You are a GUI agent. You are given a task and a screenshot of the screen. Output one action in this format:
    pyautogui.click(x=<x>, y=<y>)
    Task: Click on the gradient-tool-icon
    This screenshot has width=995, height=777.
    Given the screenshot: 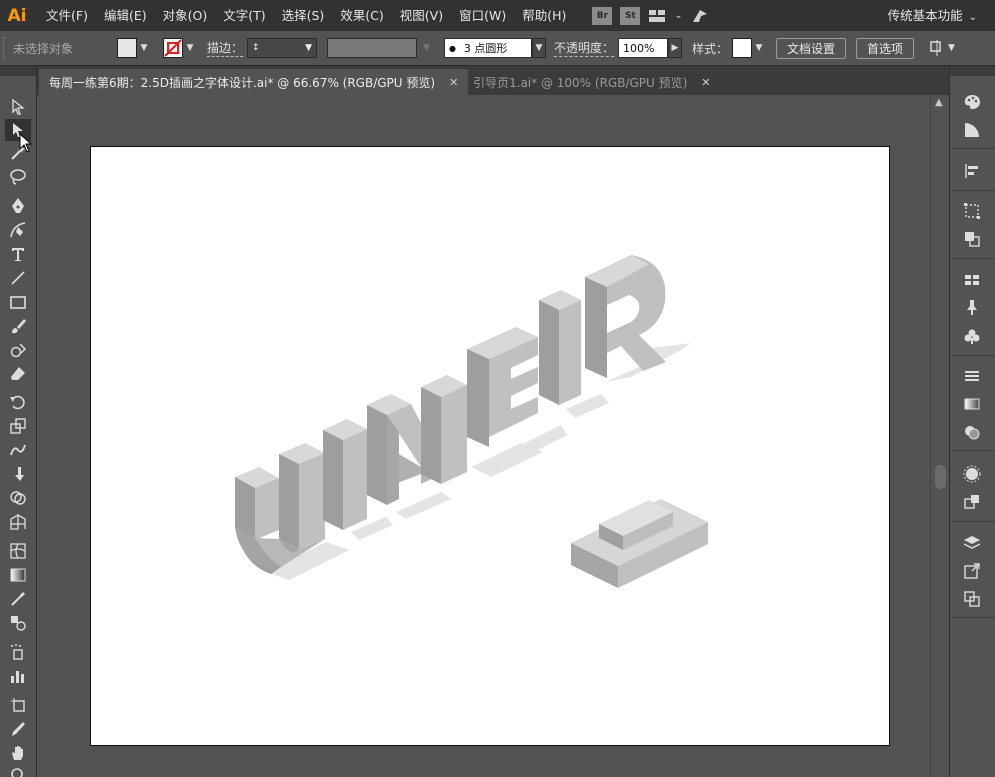 What is the action you would take?
    pyautogui.click(x=18, y=575)
    